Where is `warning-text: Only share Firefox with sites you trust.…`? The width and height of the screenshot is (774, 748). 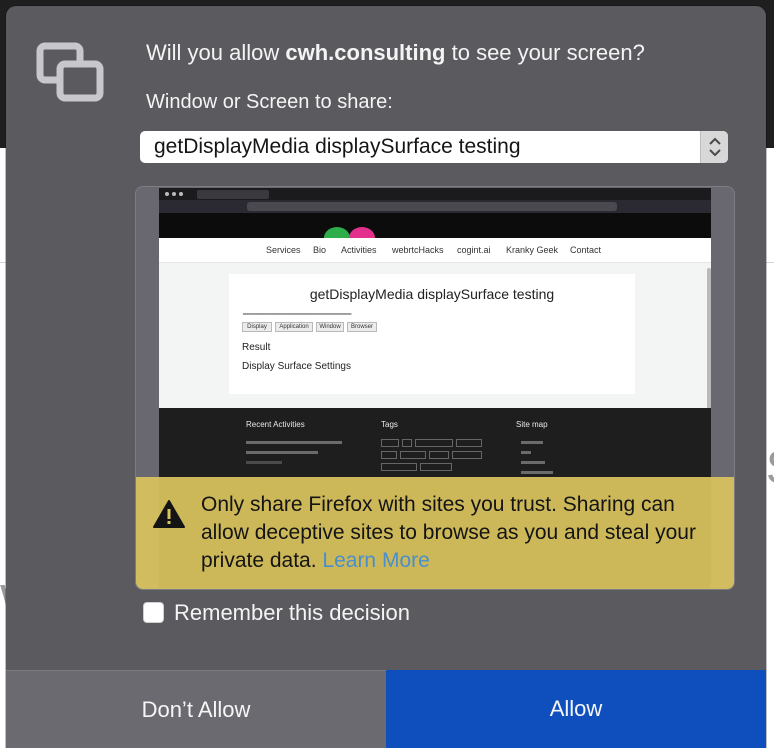 warning-text: Only share Firefox with sites you trust.… is located at coordinates (448, 532).